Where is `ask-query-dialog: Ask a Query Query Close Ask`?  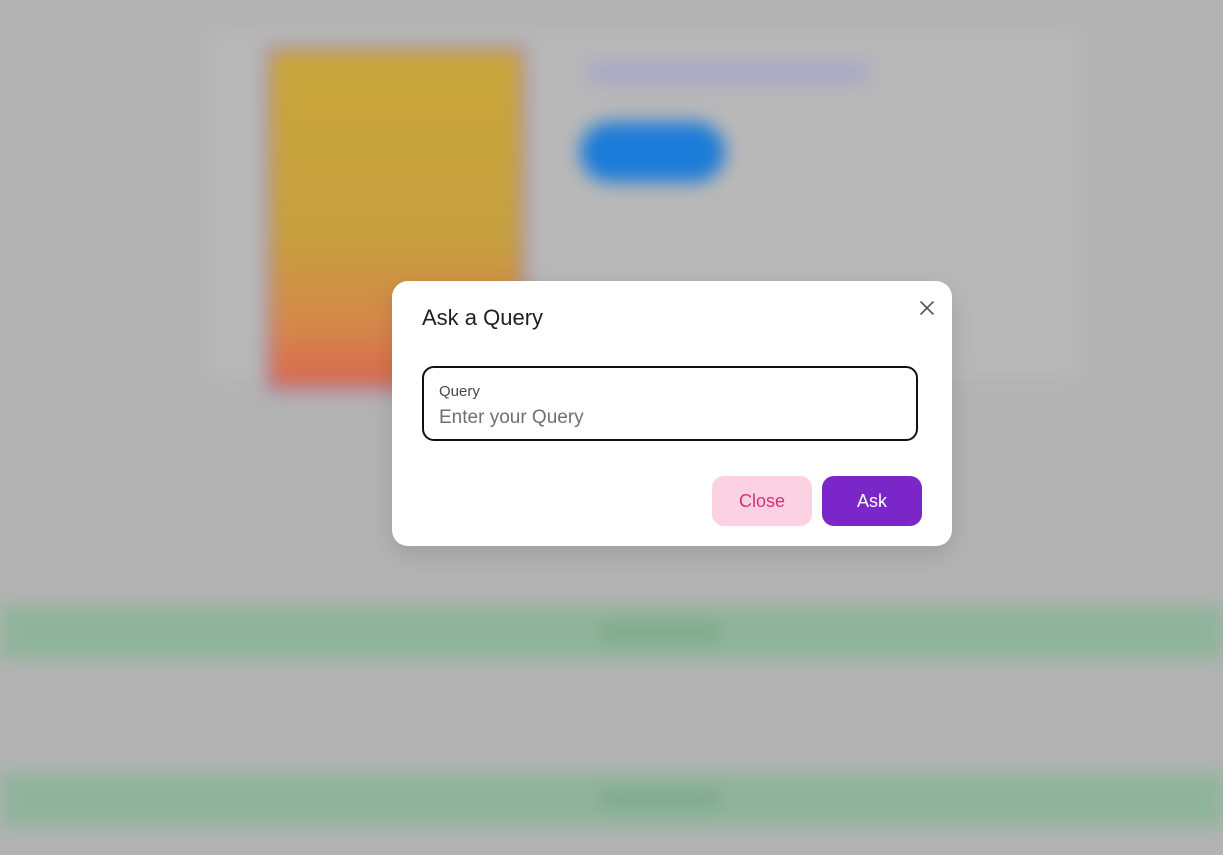
ask-query-dialog: Ask a Query Query Close Ask is located at coordinates (672, 413).